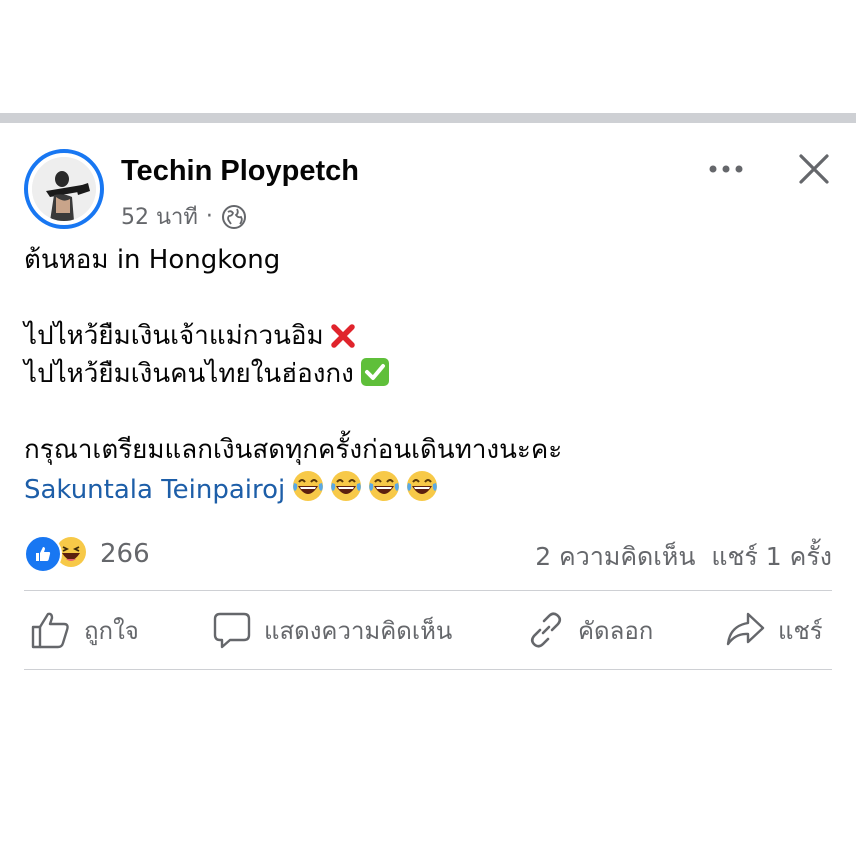 This screenshot has width=856, height=856. Describe the element at coordinates (152, 260) in the screenshot. I see `post-line-1: ต้นหอม in Hongkong` at that location.